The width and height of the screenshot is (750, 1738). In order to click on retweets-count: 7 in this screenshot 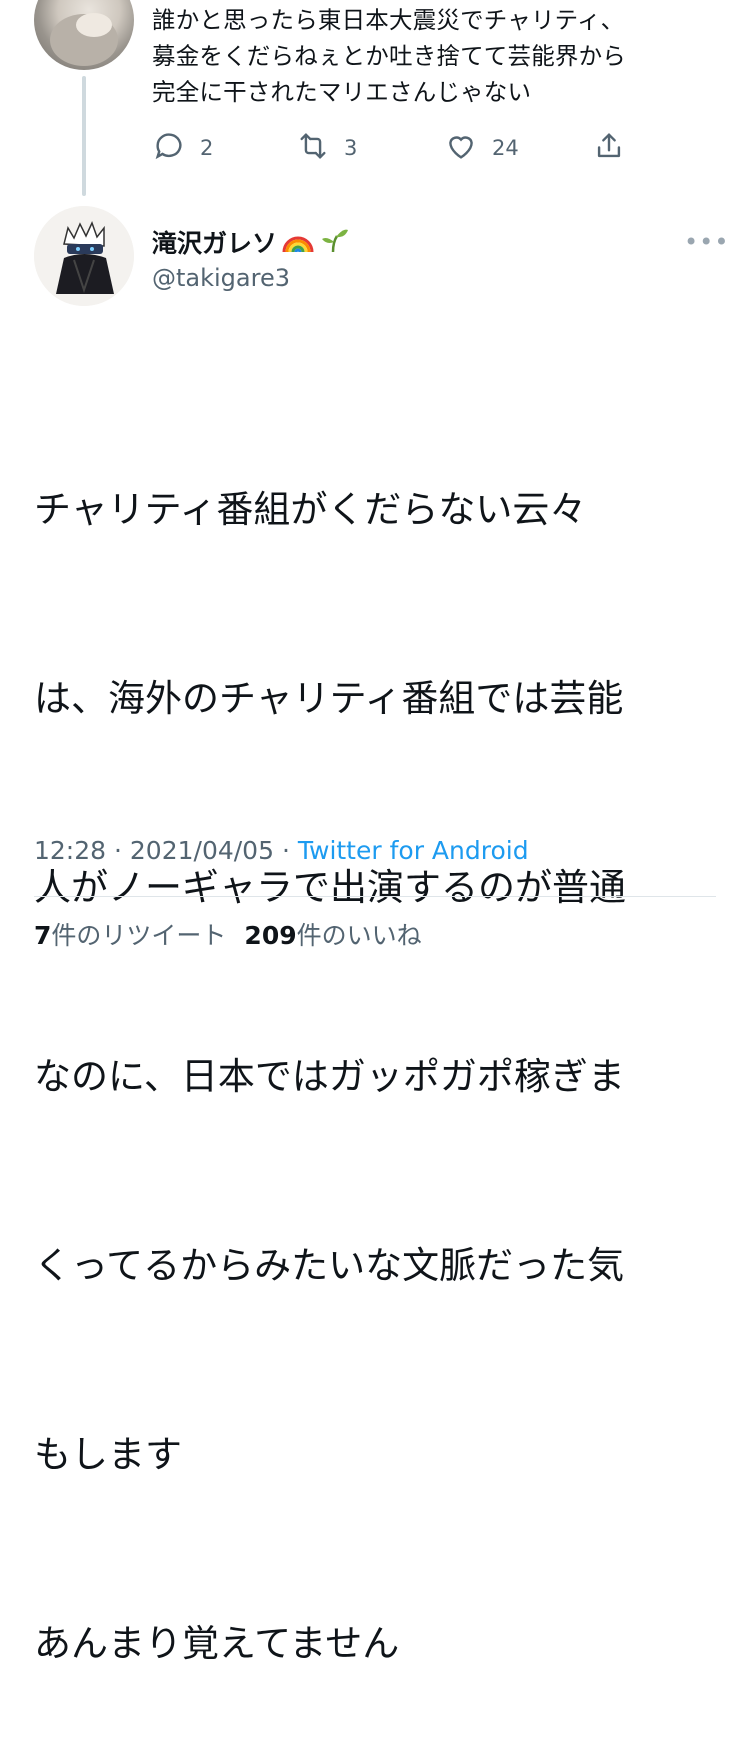, I will do `click(43, 935)`.